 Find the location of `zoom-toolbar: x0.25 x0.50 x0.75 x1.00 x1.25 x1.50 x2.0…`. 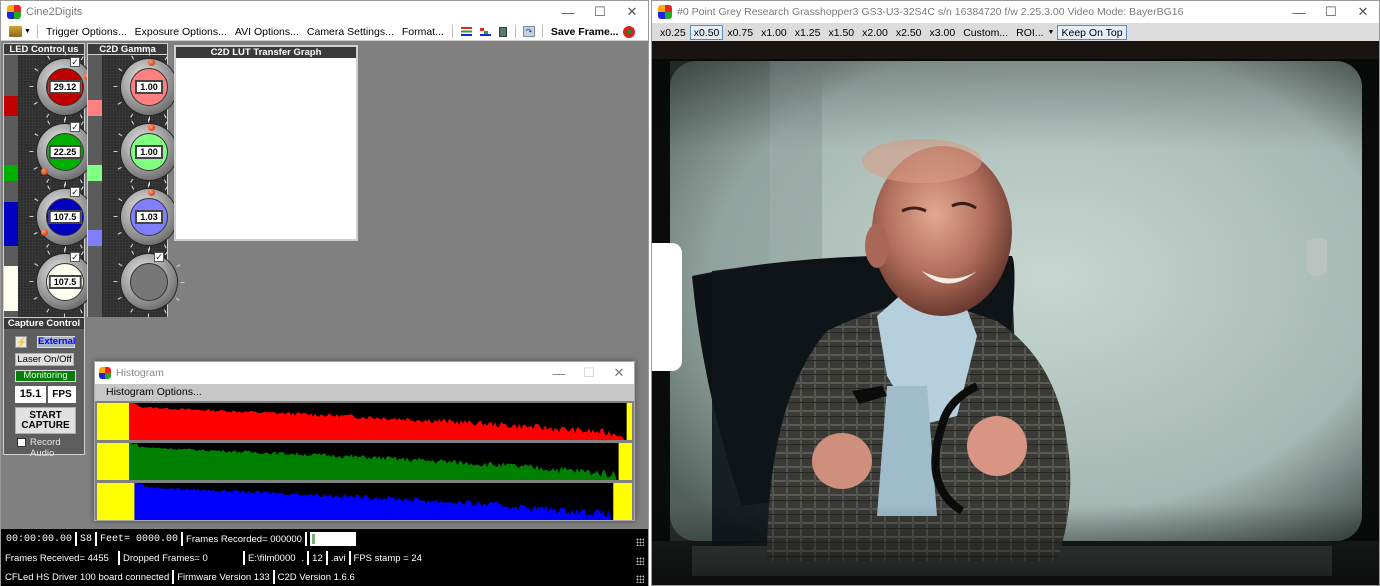

zoom-toolbar: x0.25 x0.50 x0.75 x1.00 x1.25 x1.50 x2.0… is located at coordinates (1015, 32).